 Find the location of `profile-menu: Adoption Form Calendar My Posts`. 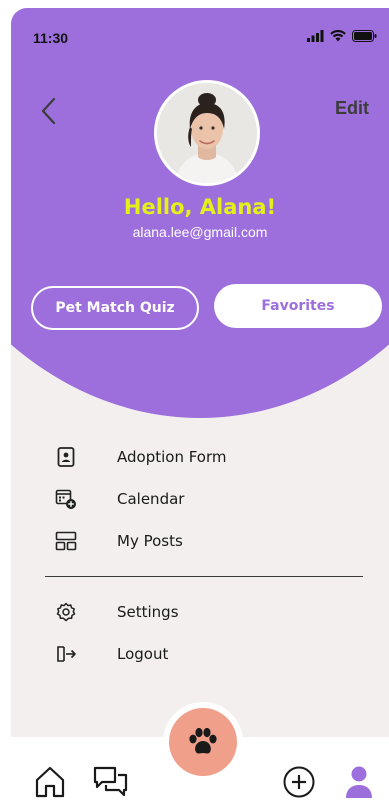

profile-menu: Adoption Form Calendar My Posts is located at coordinates (205, 499).